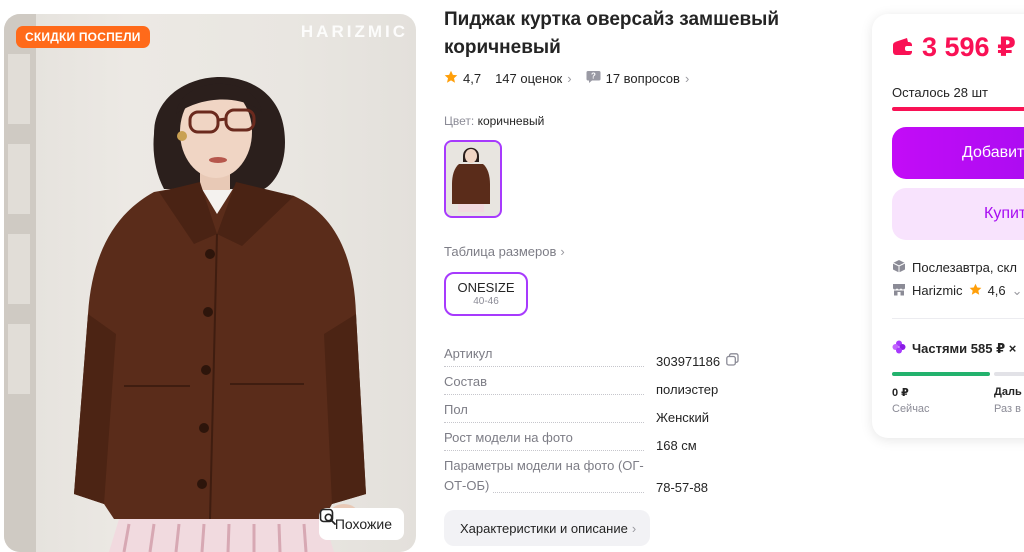 The image size is (1024, 552). I want to click on similar-button: Похожие, so click(361, 524).